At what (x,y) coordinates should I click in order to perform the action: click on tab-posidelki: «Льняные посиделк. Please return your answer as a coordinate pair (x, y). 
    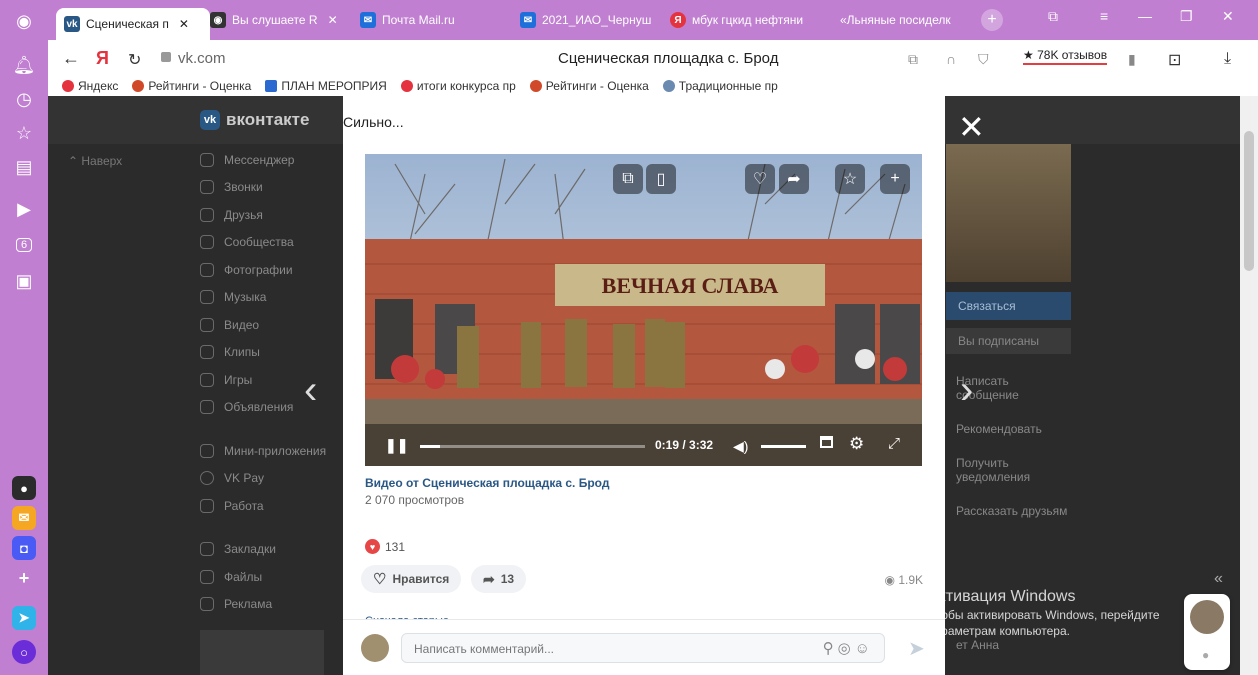
    Looking at the image, I should click on (905, 20).